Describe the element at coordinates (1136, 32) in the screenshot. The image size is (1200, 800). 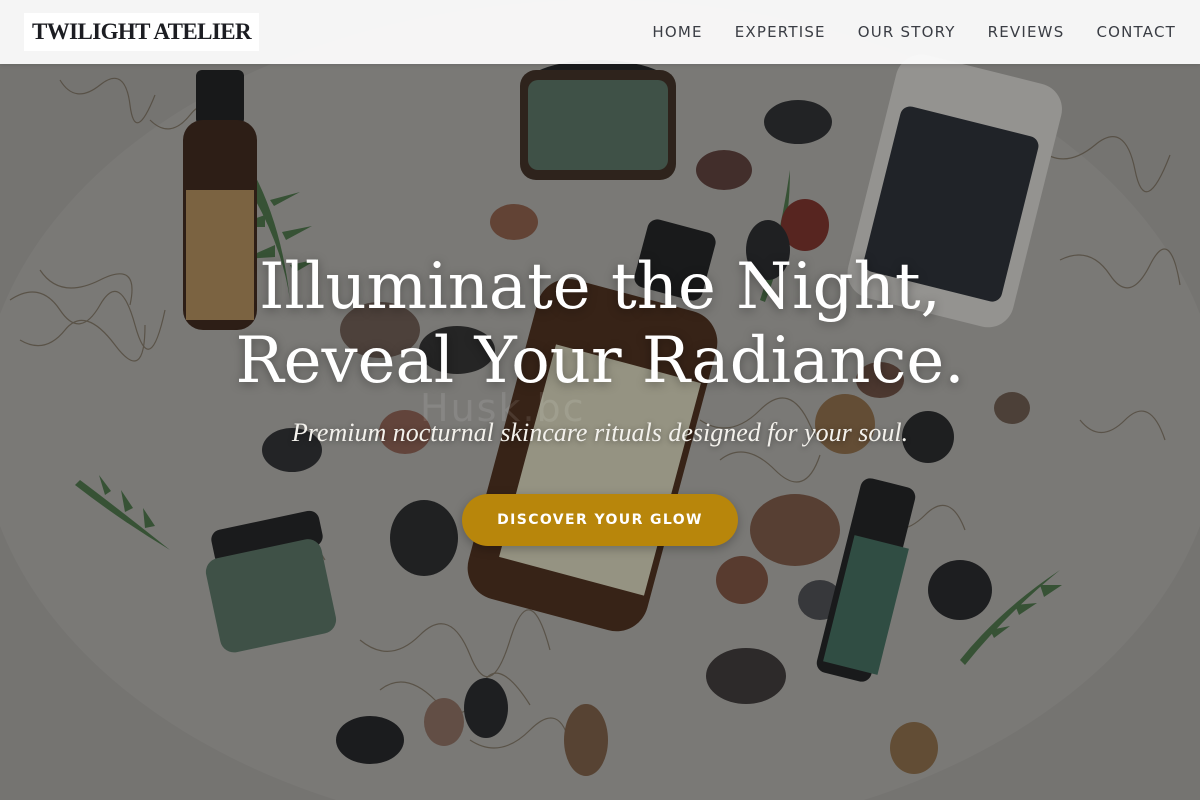
I see `nav-link-contact: CONTACT` at that location.